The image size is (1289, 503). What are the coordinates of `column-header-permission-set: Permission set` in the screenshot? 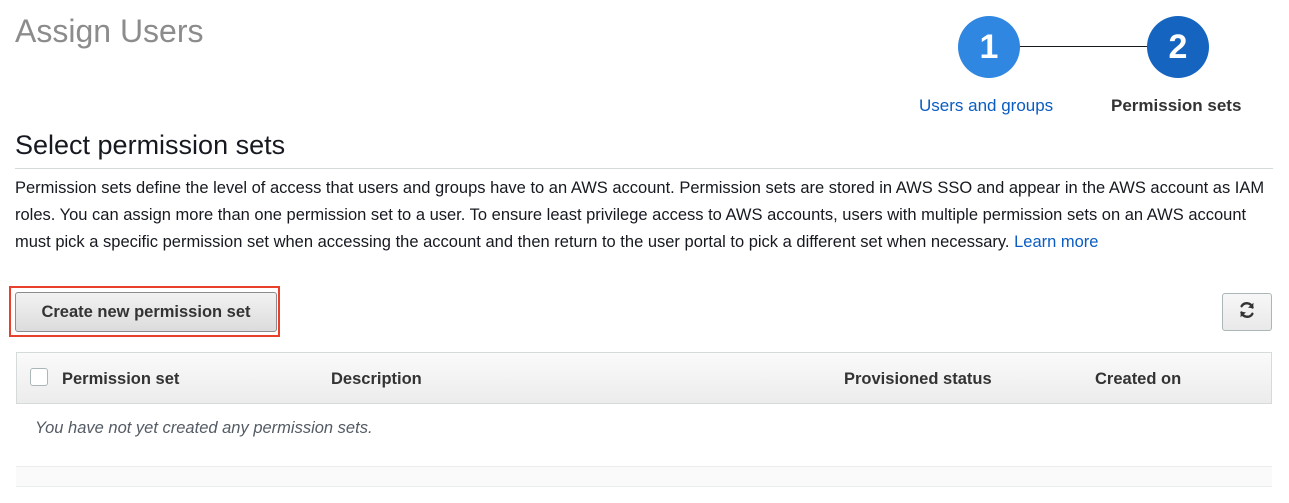 It's located at (120, 379).